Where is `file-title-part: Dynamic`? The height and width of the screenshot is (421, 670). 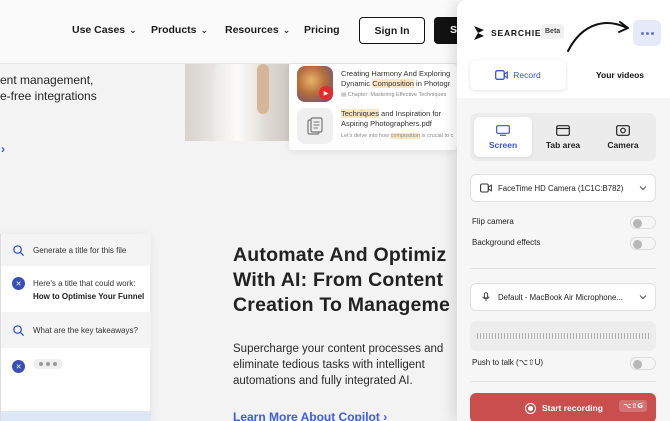 file-title-part: Dynamic is located at coordinates (357, 83).